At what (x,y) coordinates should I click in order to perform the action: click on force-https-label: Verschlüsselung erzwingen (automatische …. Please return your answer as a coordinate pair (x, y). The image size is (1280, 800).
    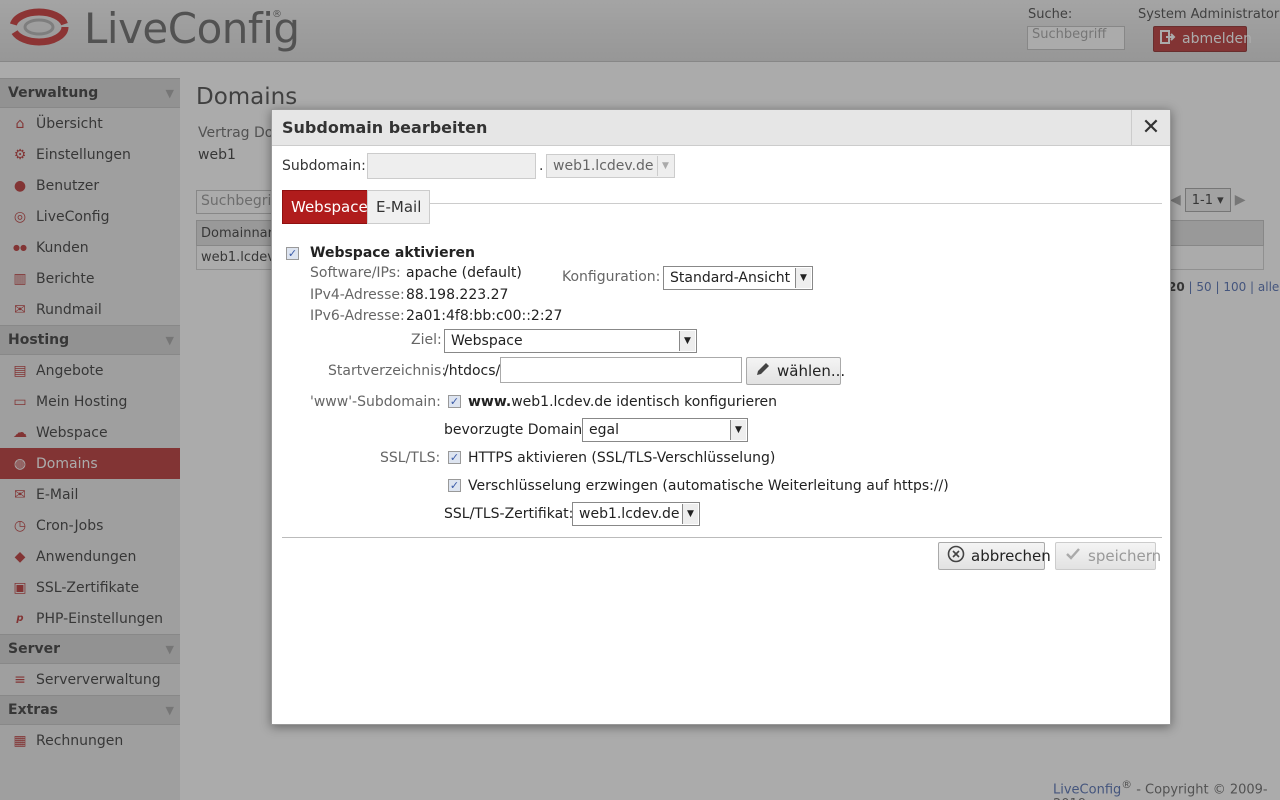
    Looking at the image, I should click on (708, 486).